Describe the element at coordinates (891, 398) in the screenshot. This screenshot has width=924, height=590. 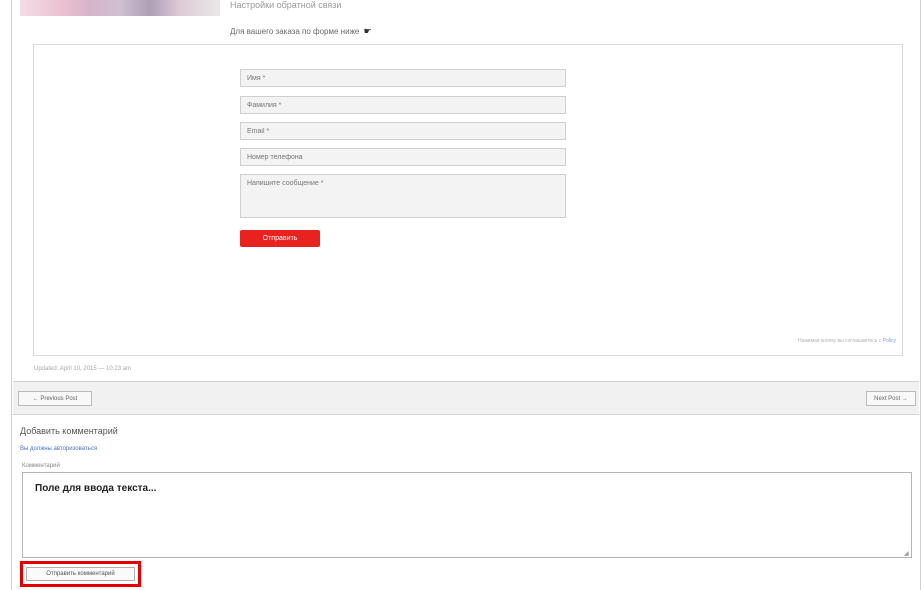
I see `next-post-button: Next Post →` at that location.